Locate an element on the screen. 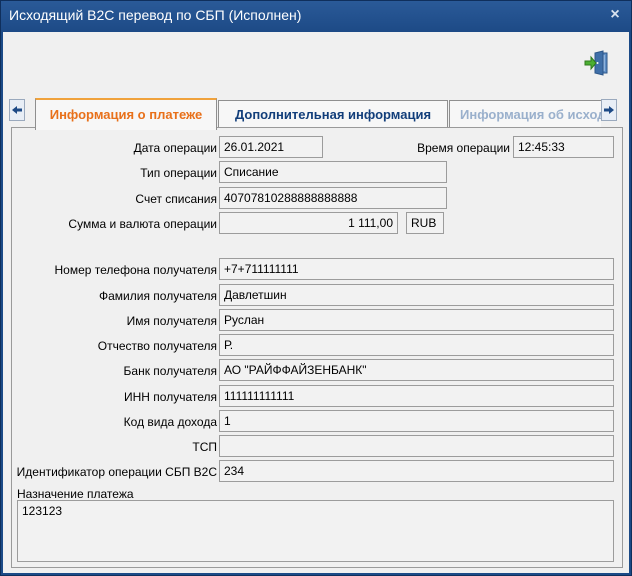 The height and width of the screenshot is (576, 632). currency-field: RUB is located at coordinates (425, 223).